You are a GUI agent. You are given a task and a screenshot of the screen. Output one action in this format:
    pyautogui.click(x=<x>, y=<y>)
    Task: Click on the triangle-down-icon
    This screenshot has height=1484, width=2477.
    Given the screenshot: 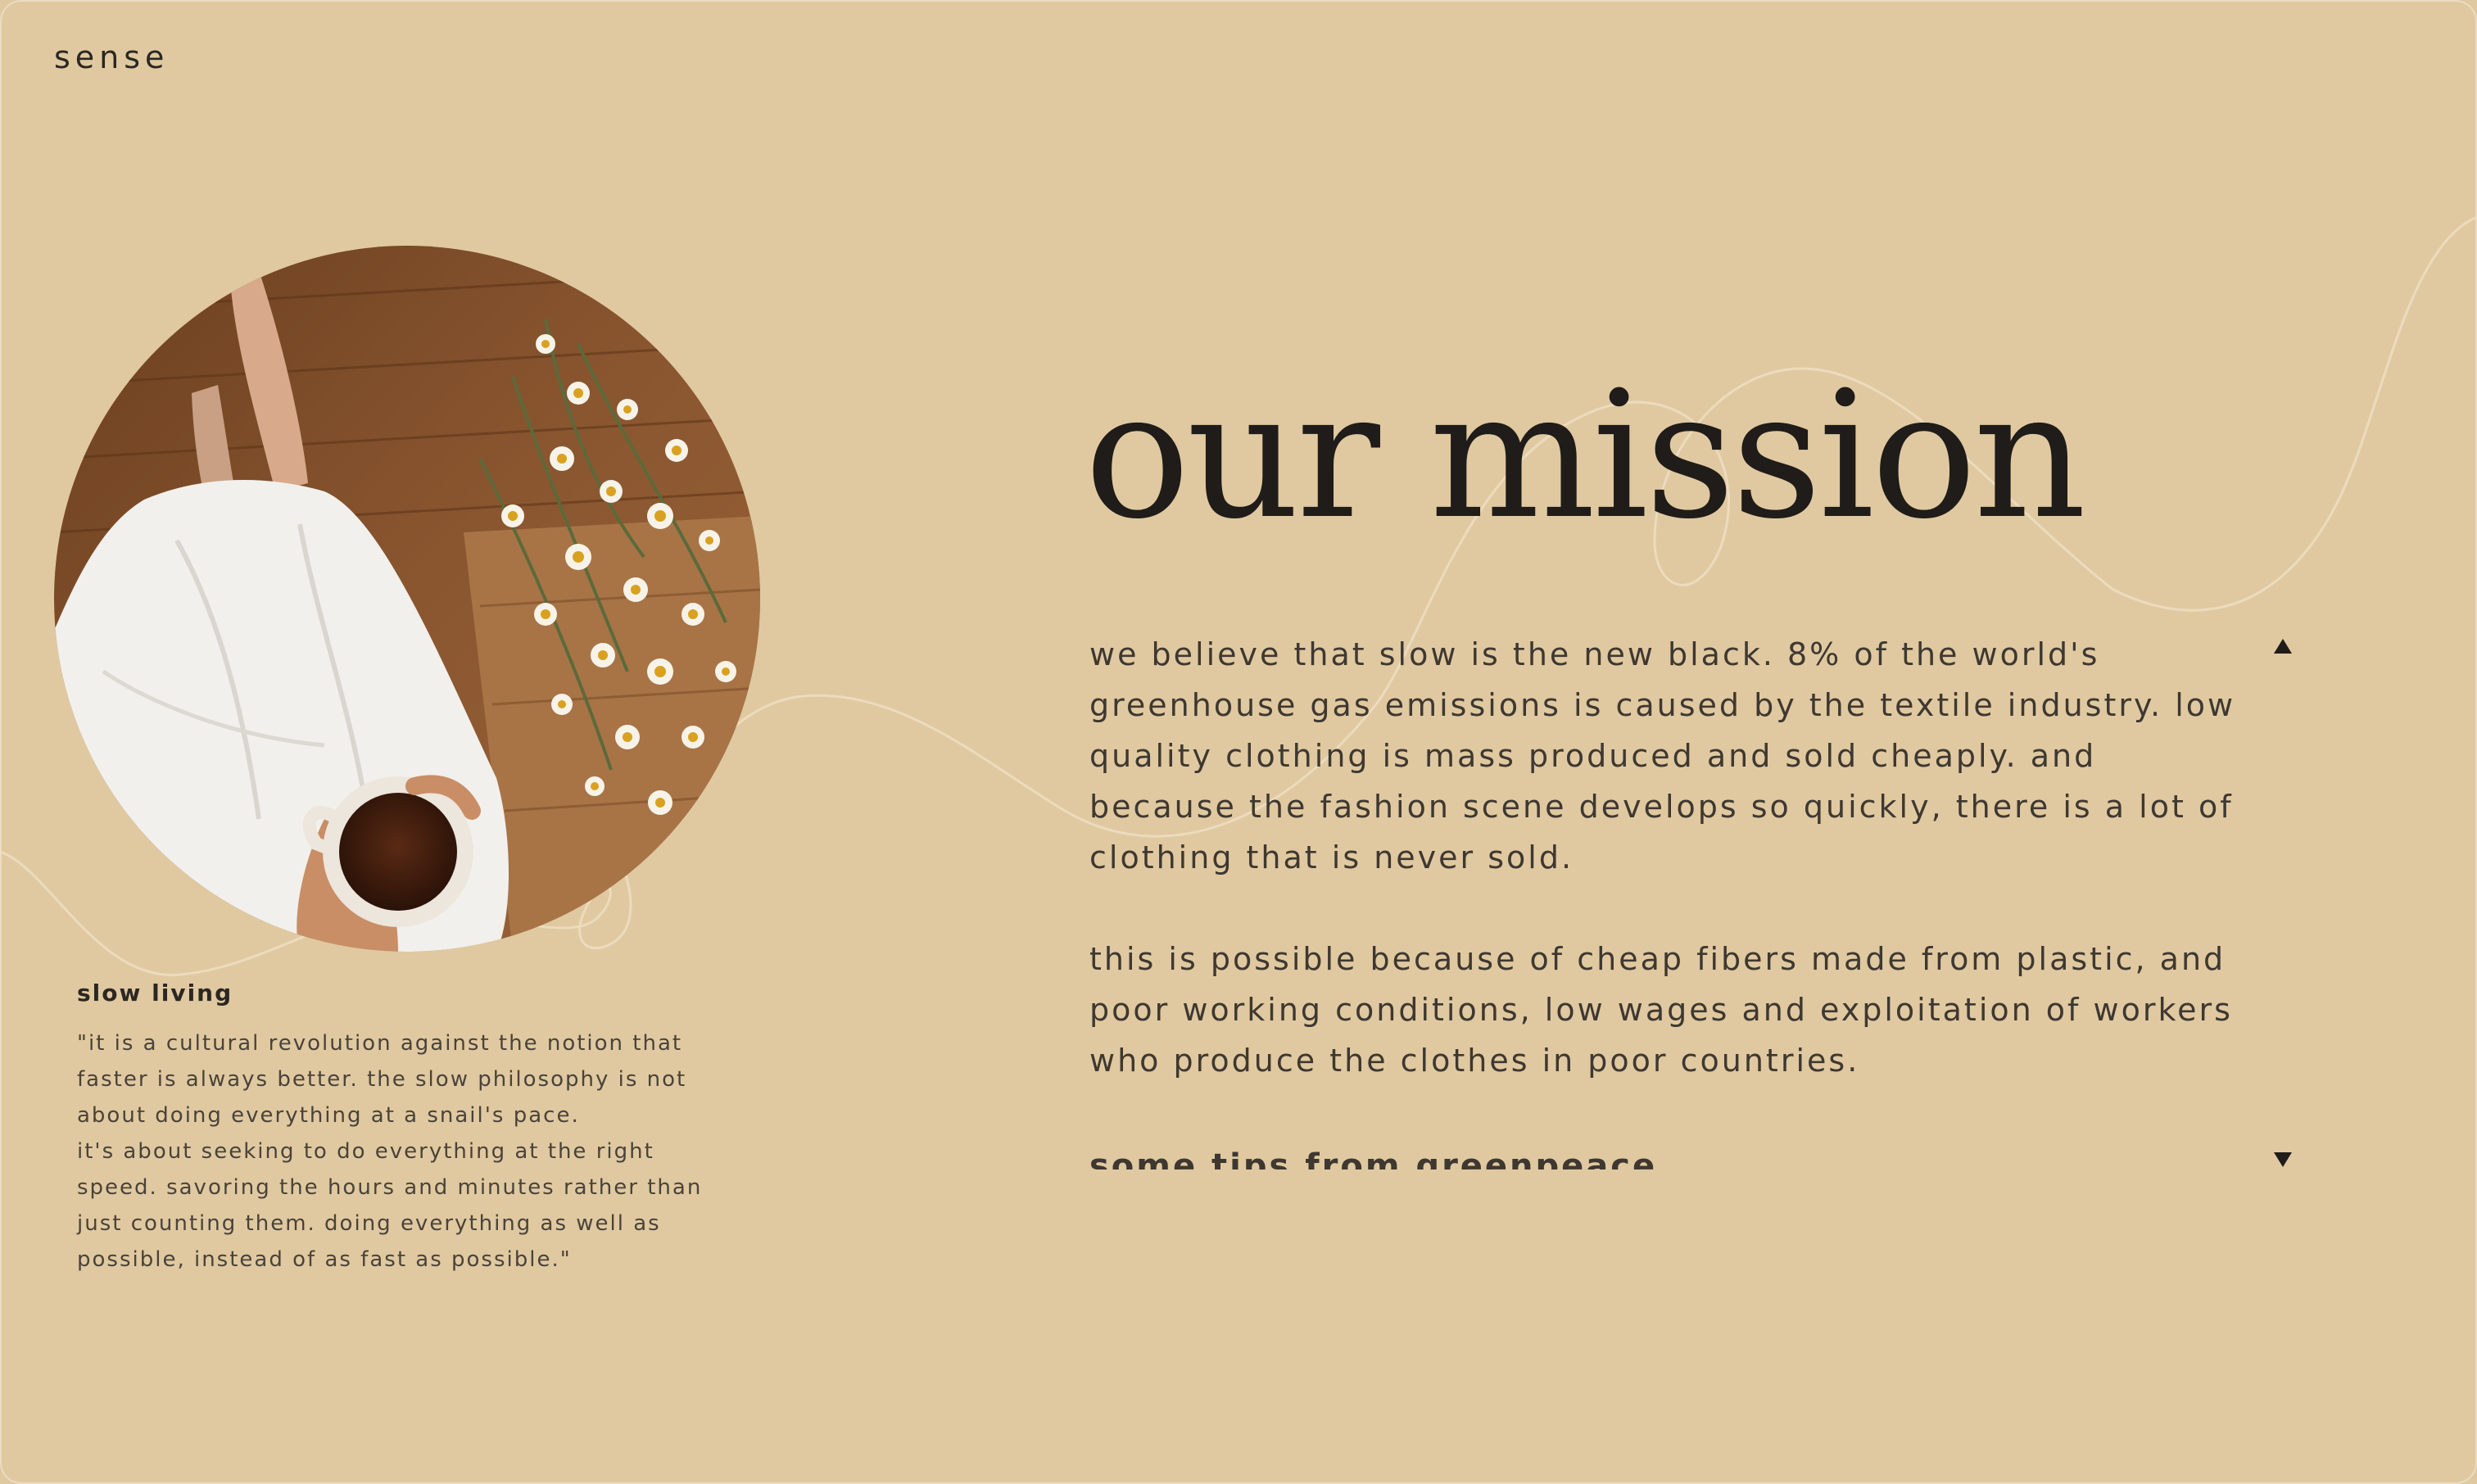 What is the action you would take?
    pyautogui.click(x=2283, y=1159)
    